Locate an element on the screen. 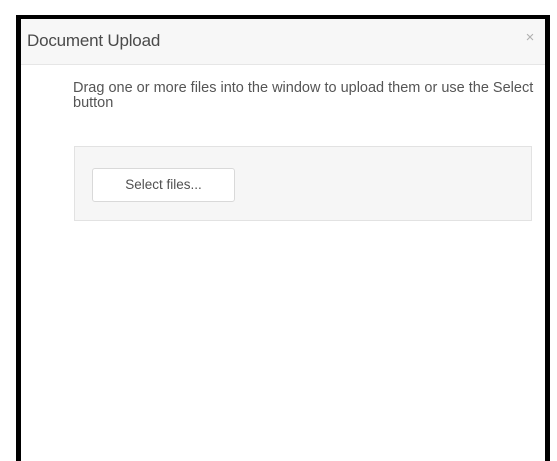 The height and width of the screenshot is (461, 557). close-icon: × is located at coordinates (530, 38).